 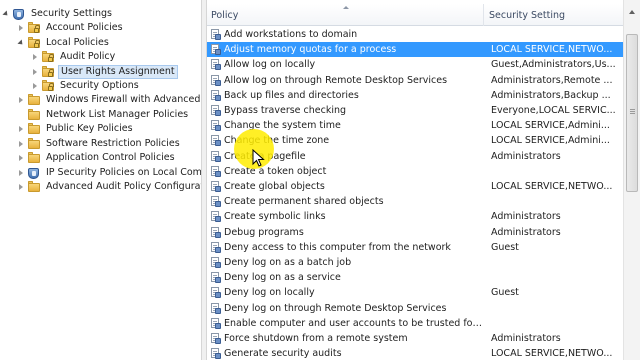 I want to click on policy-name-cell: Bypass traverse checking, so click(x=285, y=110).